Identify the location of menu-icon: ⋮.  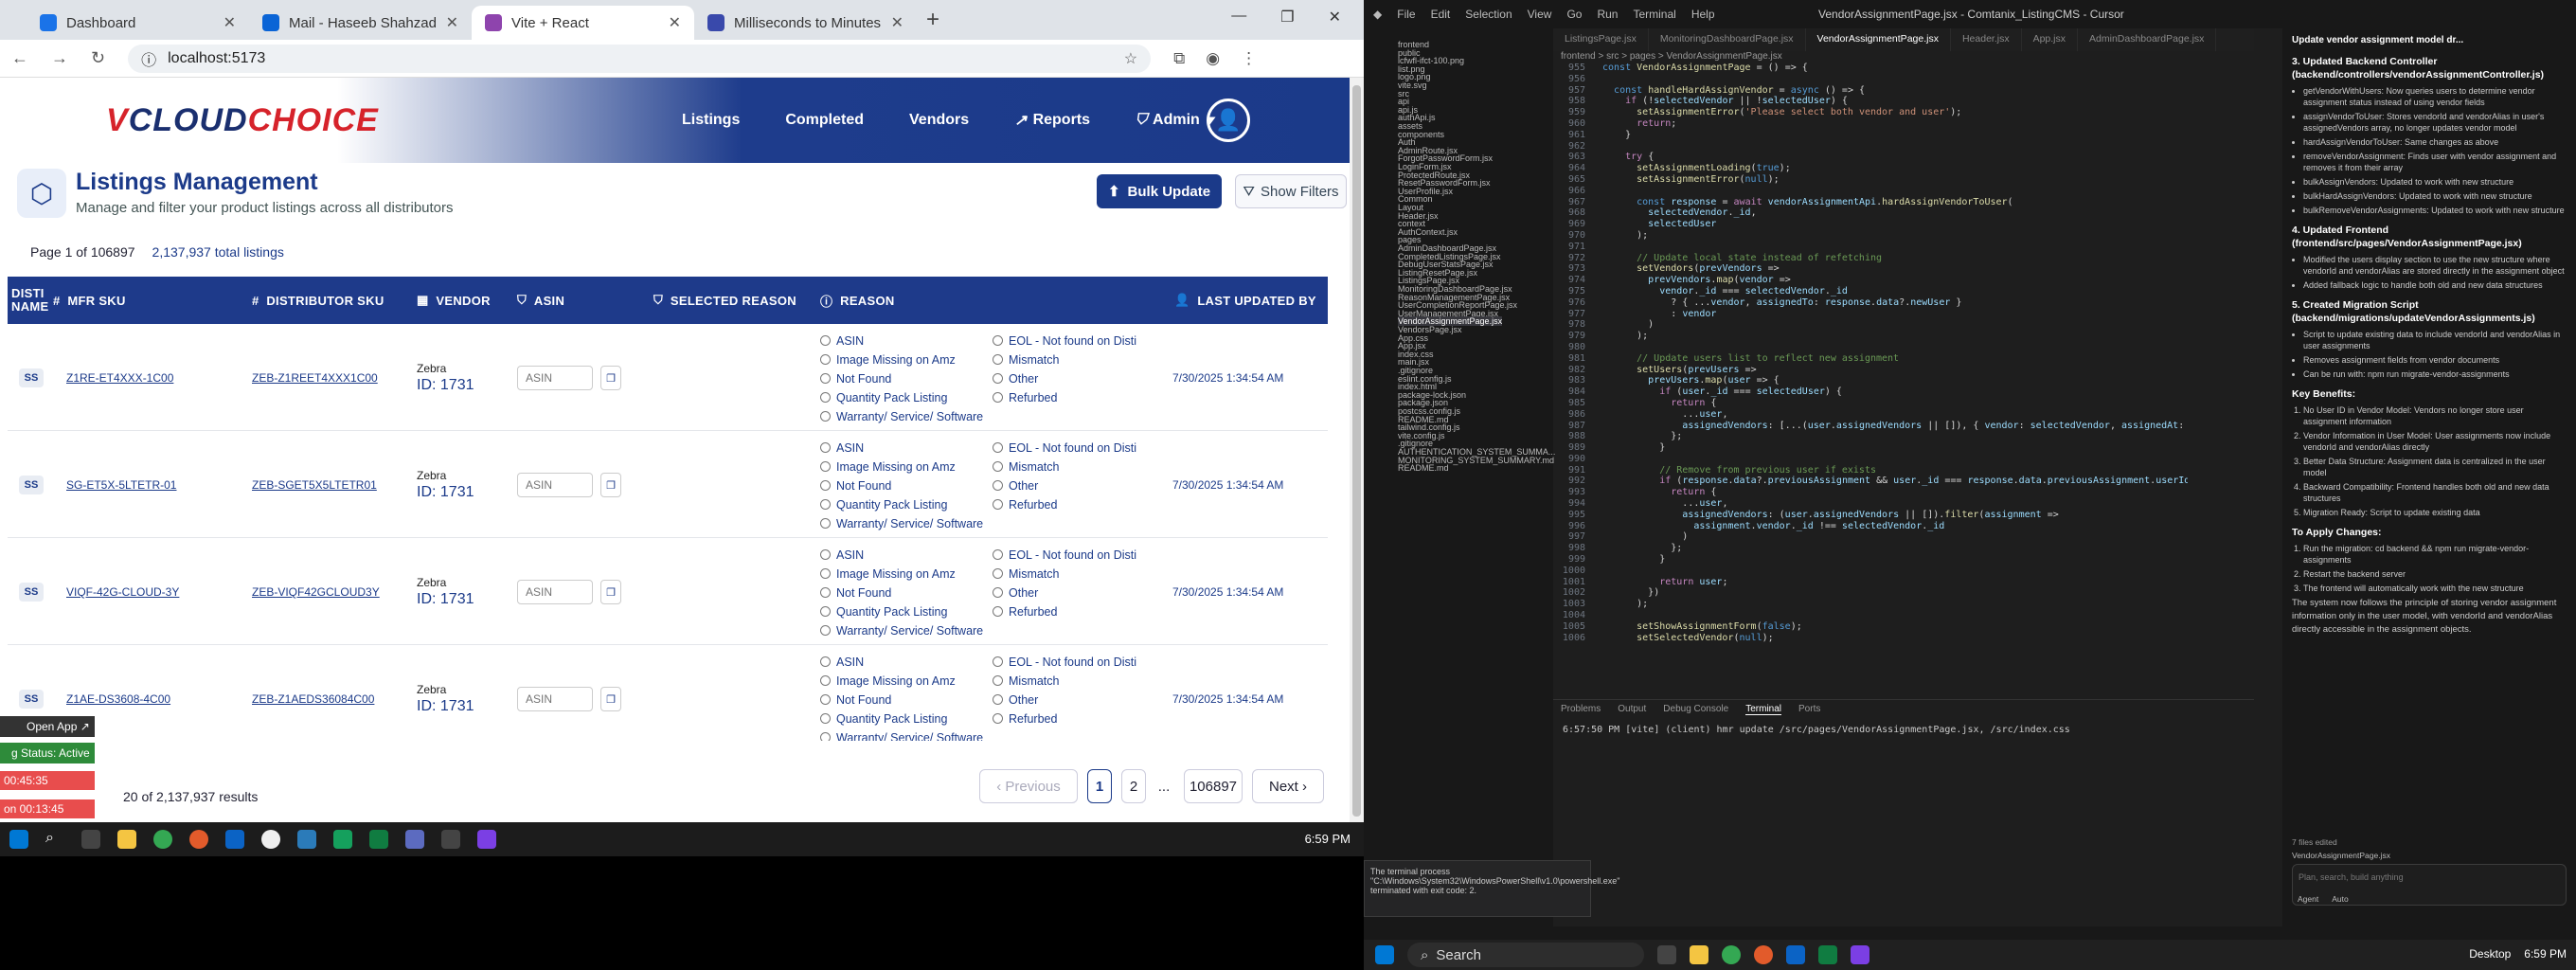
(1249, 58).